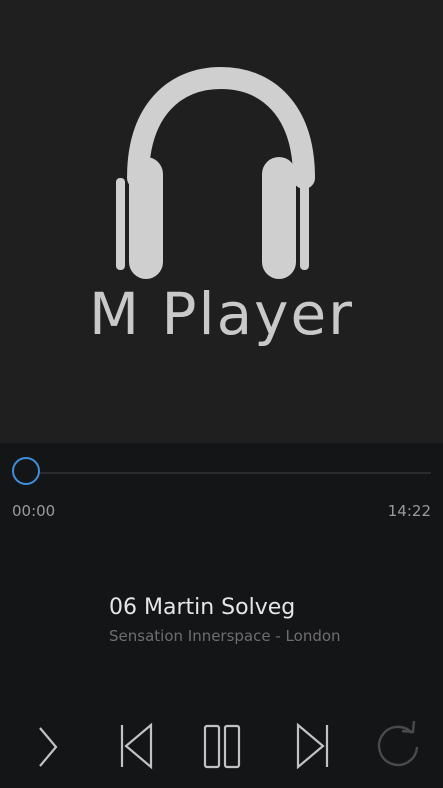  Describe the element at coordinates (26, 471) in the screenshot. I see `seek-thumb` at that location.